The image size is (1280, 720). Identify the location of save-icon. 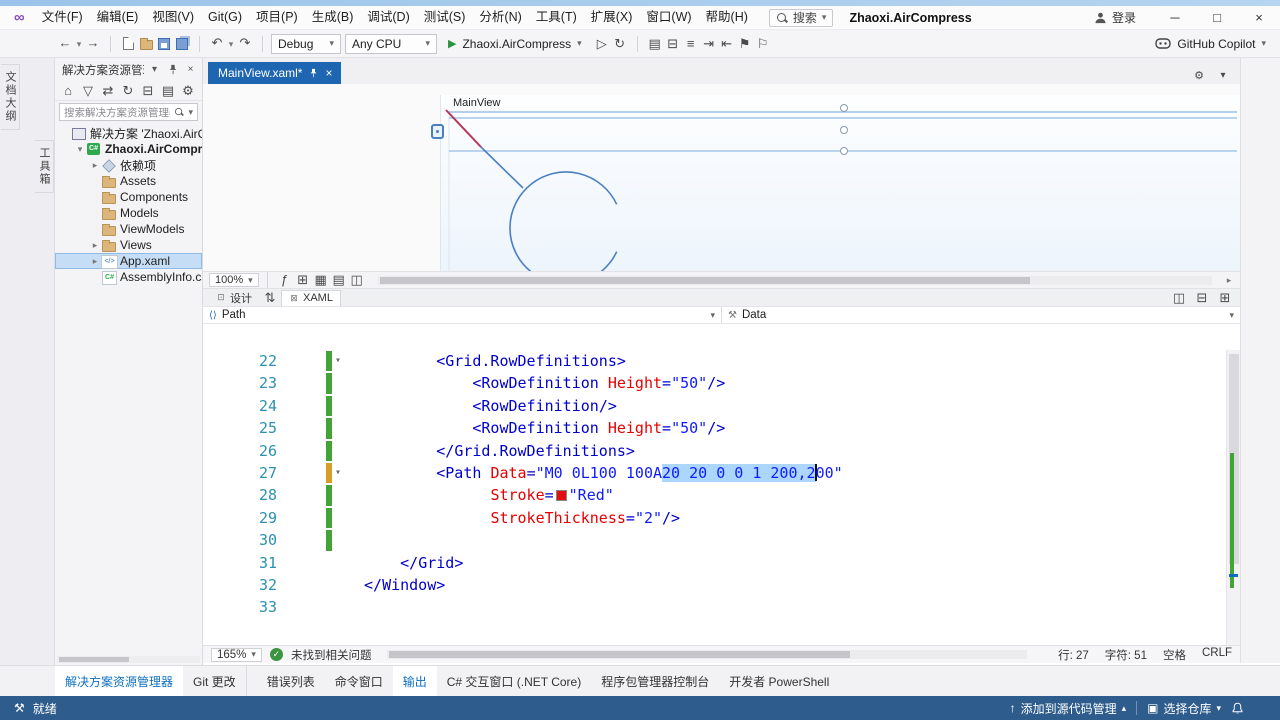
(164, 44).